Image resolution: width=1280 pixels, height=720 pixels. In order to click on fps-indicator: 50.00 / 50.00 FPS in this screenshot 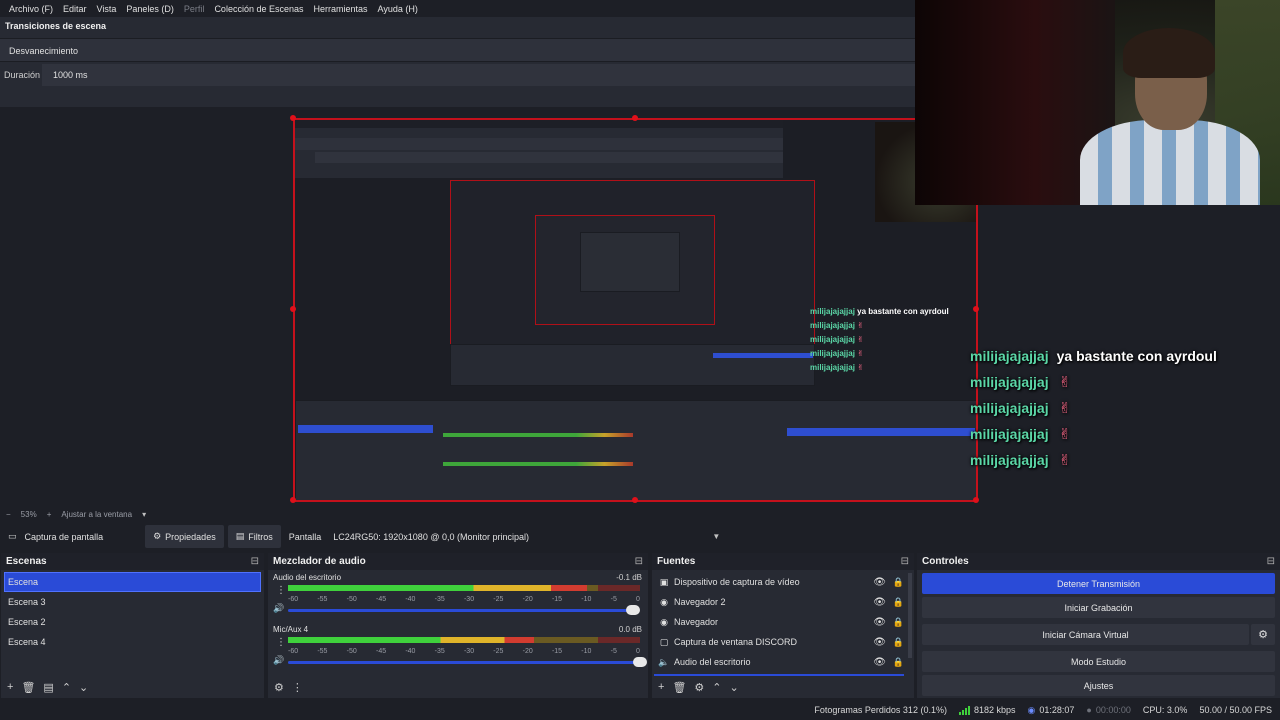, I will do `click(1235, 710)`.